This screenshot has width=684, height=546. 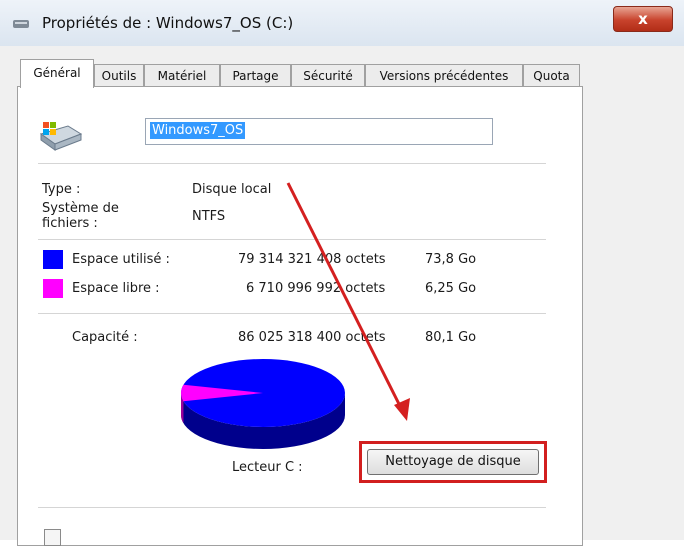 What do you see at coordinates (182, 75) in the screenshot?
I see `tab-materiel: Matériel` at bounding box center [182, 75].